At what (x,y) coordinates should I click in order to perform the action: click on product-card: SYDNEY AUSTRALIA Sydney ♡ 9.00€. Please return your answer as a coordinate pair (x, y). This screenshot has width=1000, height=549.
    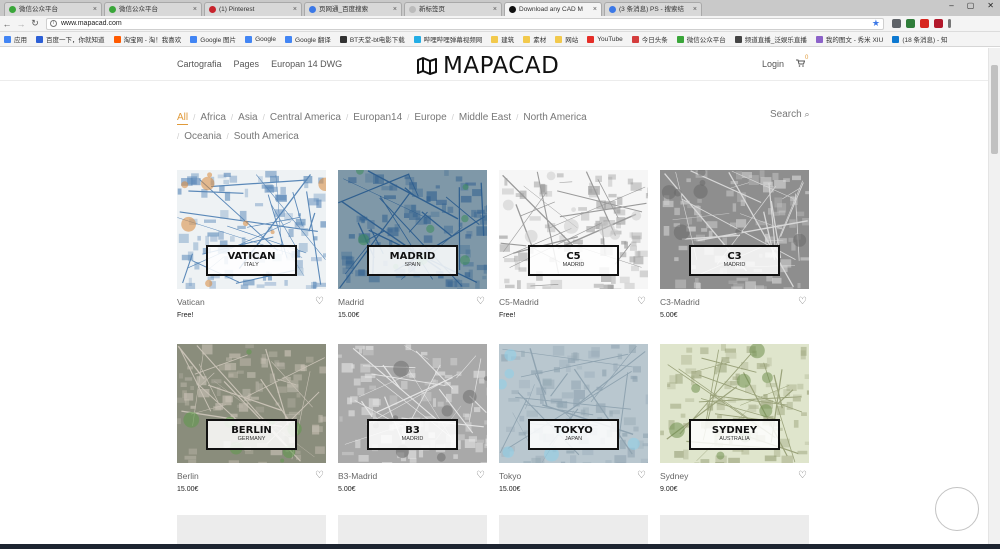
    Looking at the image, I should click on (734, 418).